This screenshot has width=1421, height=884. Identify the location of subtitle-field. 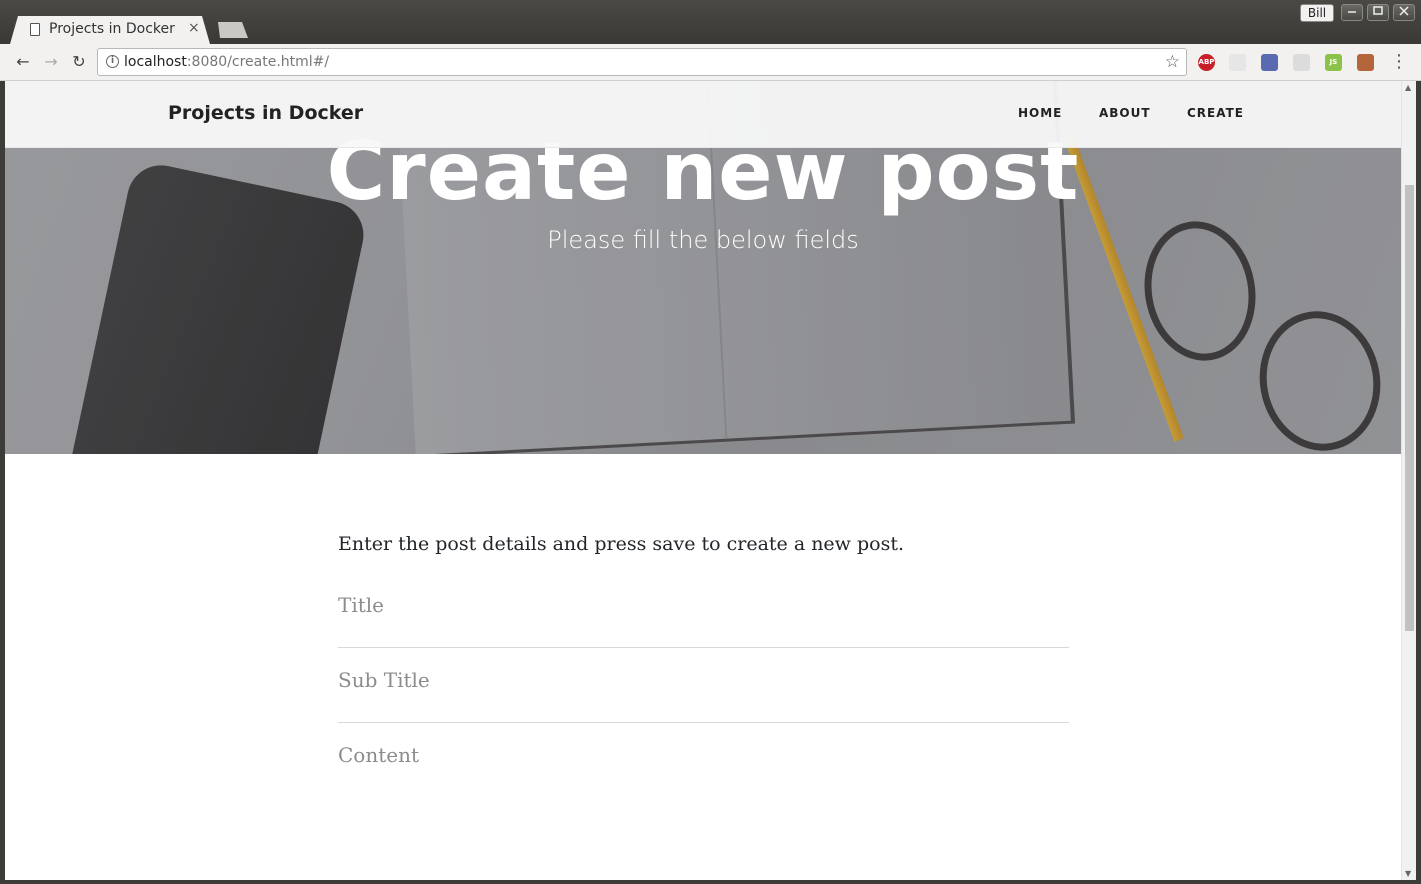
(703, 685).